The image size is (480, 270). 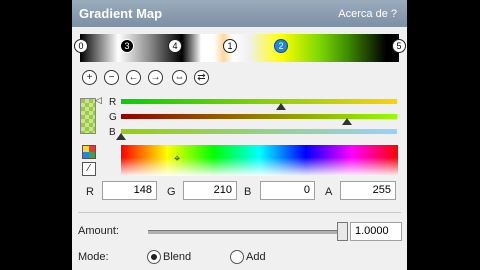 What do you see at coordinates (177, 159) in the screenshot?
I see `crosshair-icon: ⌖` at bounding box center [177, 159].